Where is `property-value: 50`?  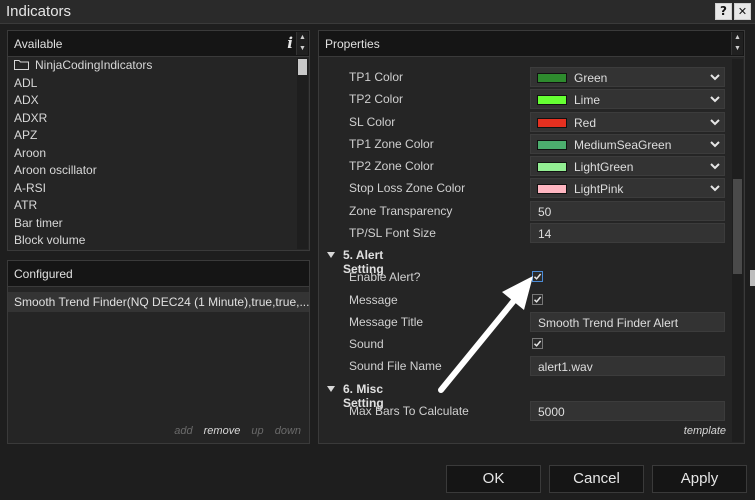 property-value: 50 is located at coordinates (545, 211).